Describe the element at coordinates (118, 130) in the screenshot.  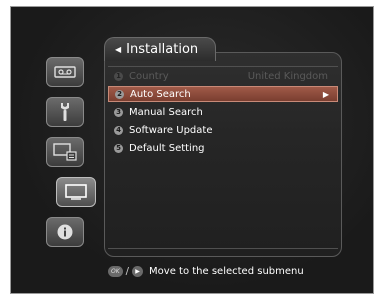
I see `item-number-badge: 4` at that location.